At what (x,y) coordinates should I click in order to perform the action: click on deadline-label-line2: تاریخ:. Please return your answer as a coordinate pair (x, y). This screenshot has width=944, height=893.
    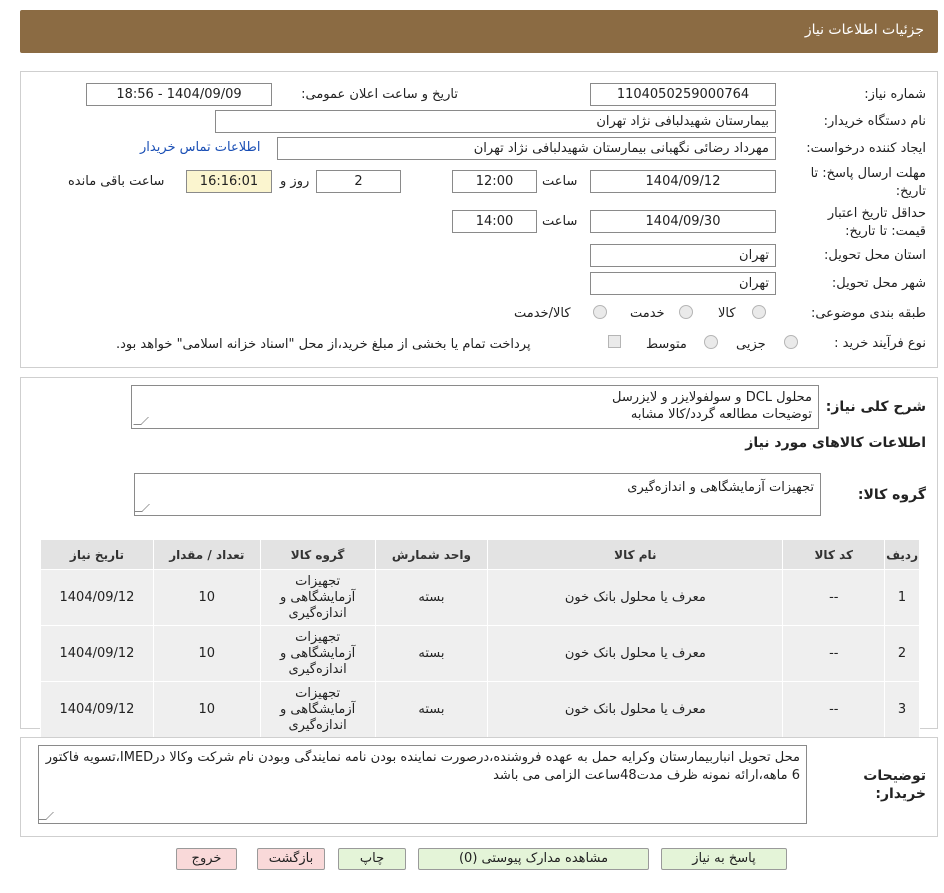
    Looking at the image, I should click on (910, 191).